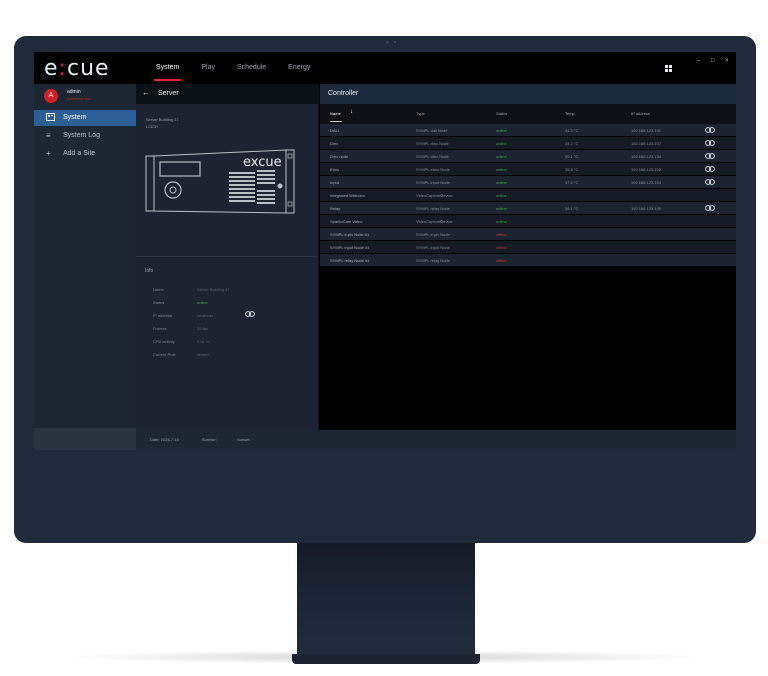  Describe the element at coordinates (346, 221) in the screenshot. I see `cell-name: SparkoCam Video` at that location.